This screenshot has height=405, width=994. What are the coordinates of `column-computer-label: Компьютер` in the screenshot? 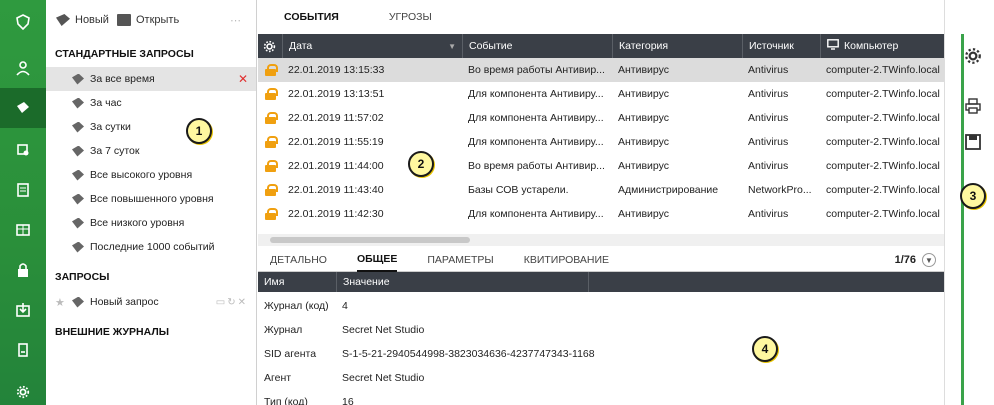 It's located at (871, 46).